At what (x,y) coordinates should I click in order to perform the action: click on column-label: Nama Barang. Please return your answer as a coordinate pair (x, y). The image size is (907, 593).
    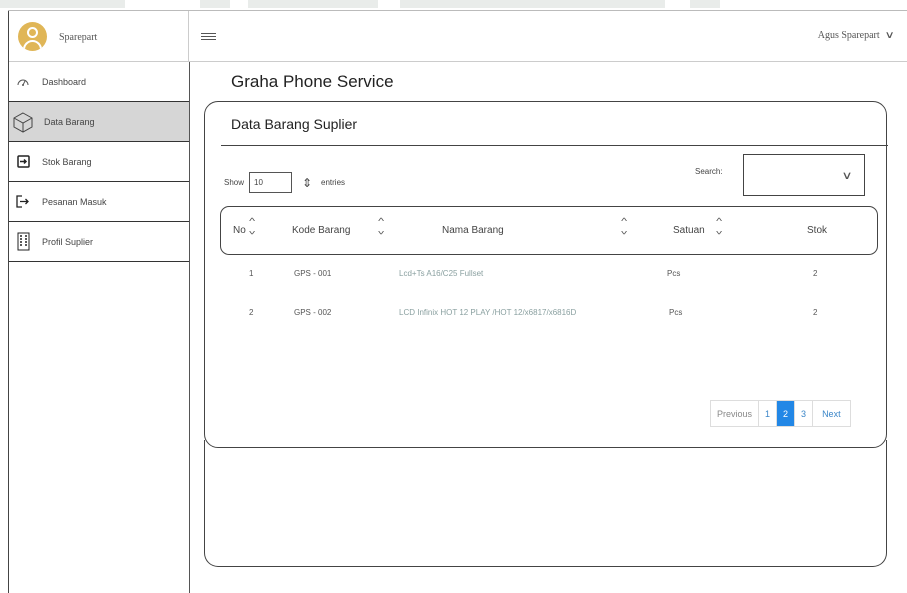
    Looking at the image, I should click on (473, 230).